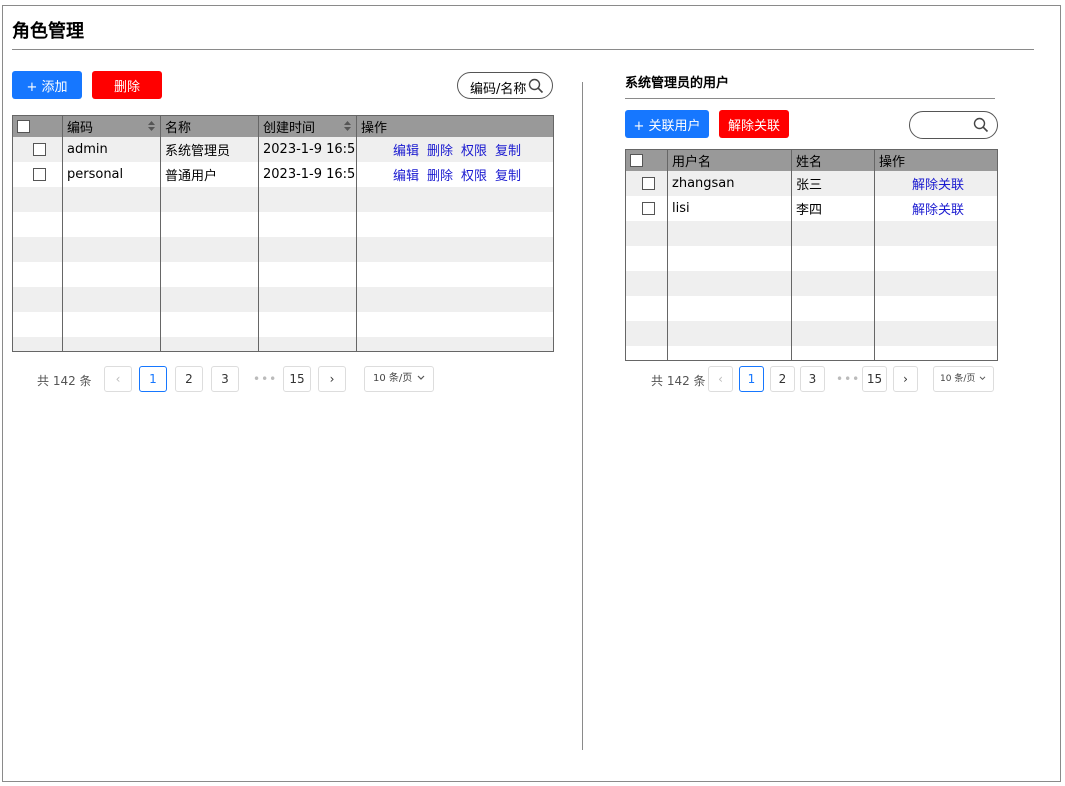 The width and height of the screenshot is (1065, 786). Describe the element at coordinates (111, 174) in the screenshot. I see `cell-code: personal` at that location.